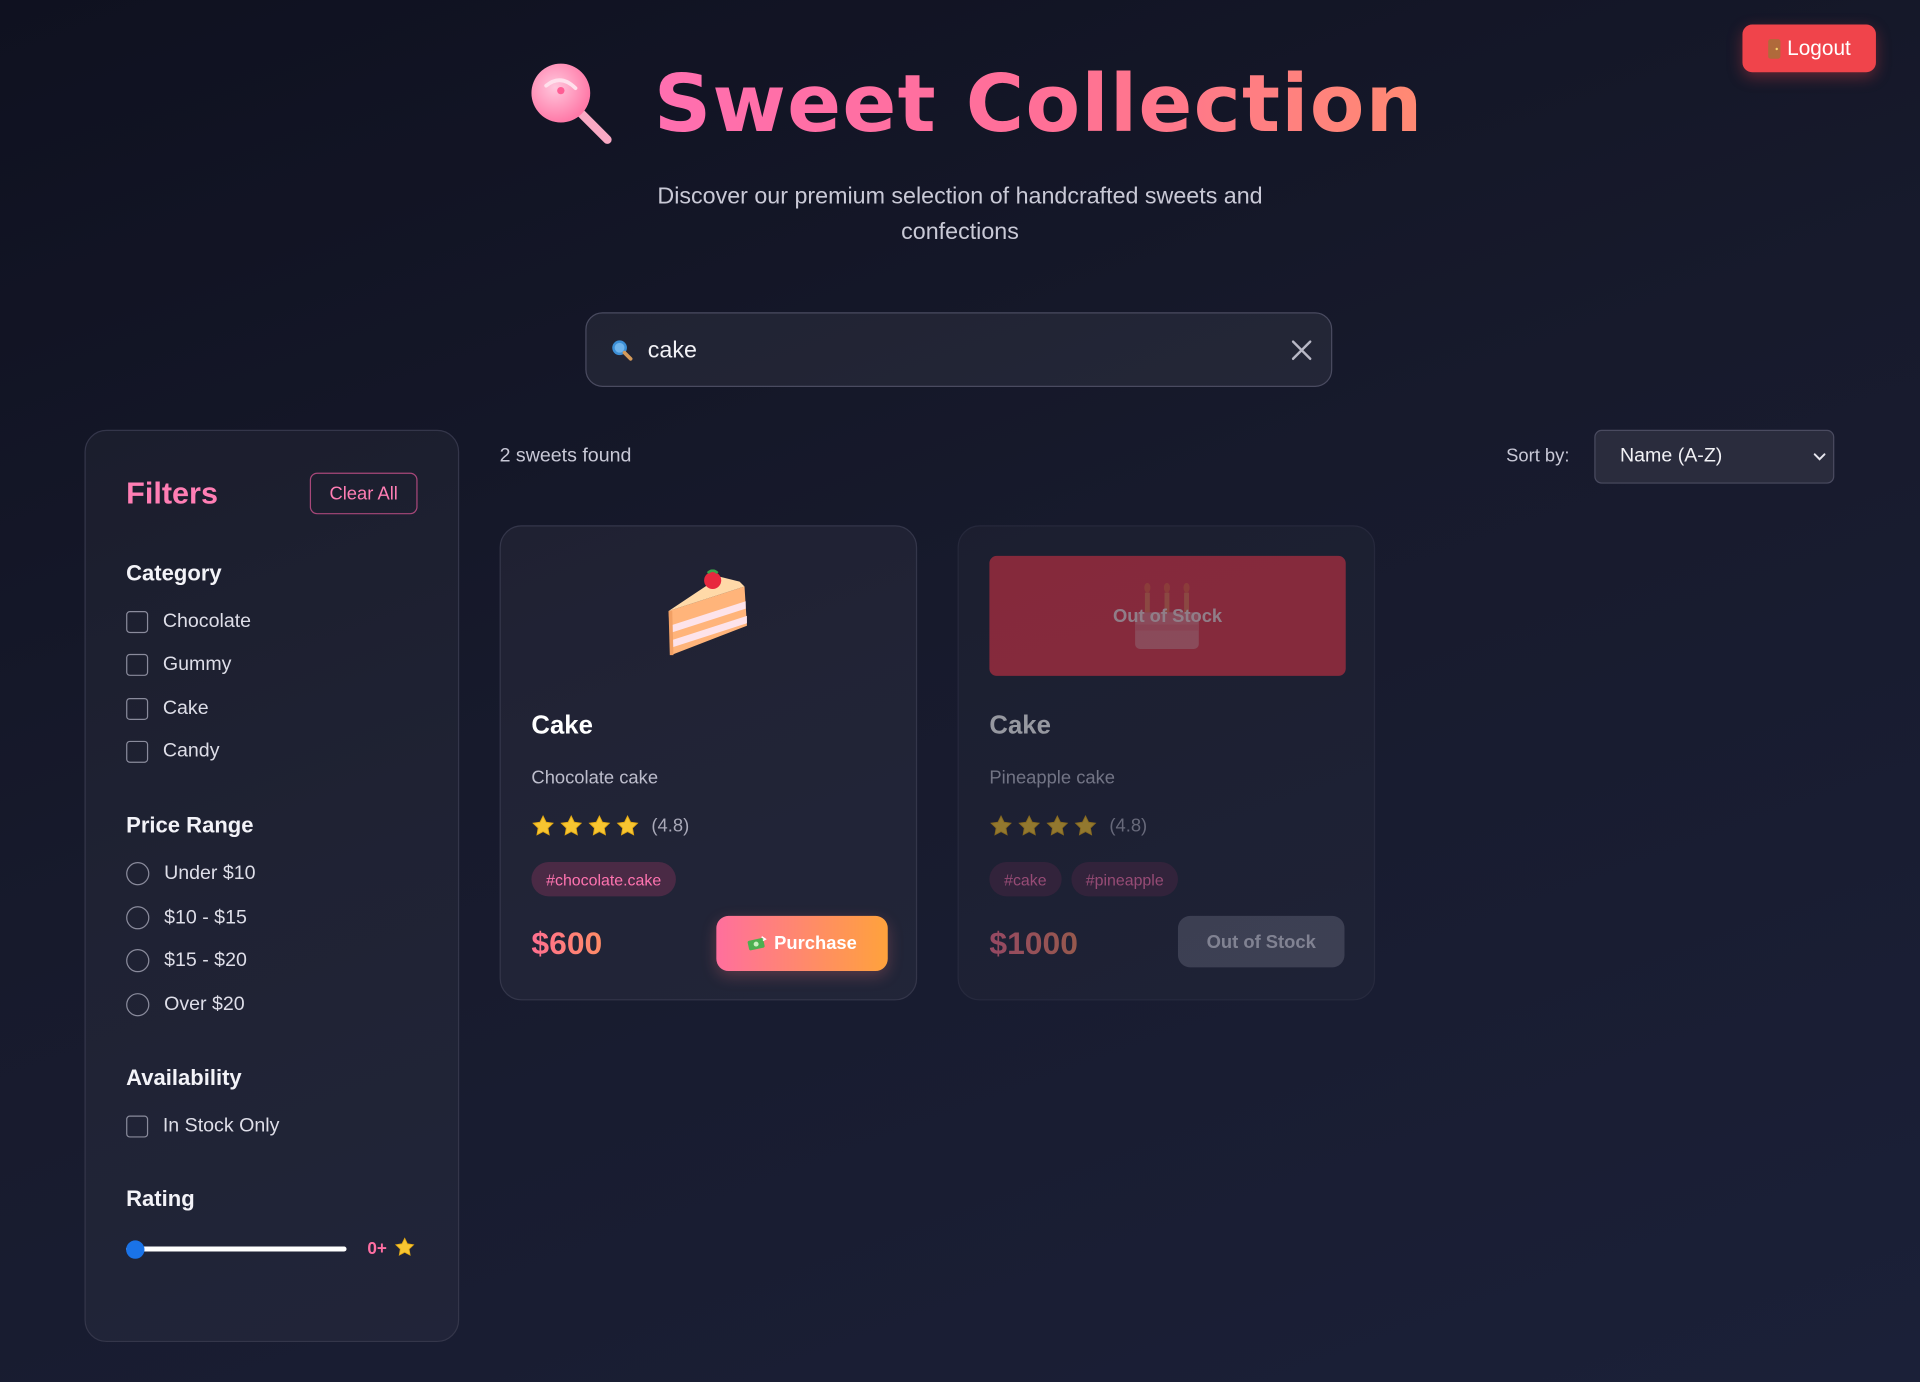 The width and height of the screenshot is (1920, 1382). I want to click on price-option-10-15: $10 - $15, so click(186, 918).